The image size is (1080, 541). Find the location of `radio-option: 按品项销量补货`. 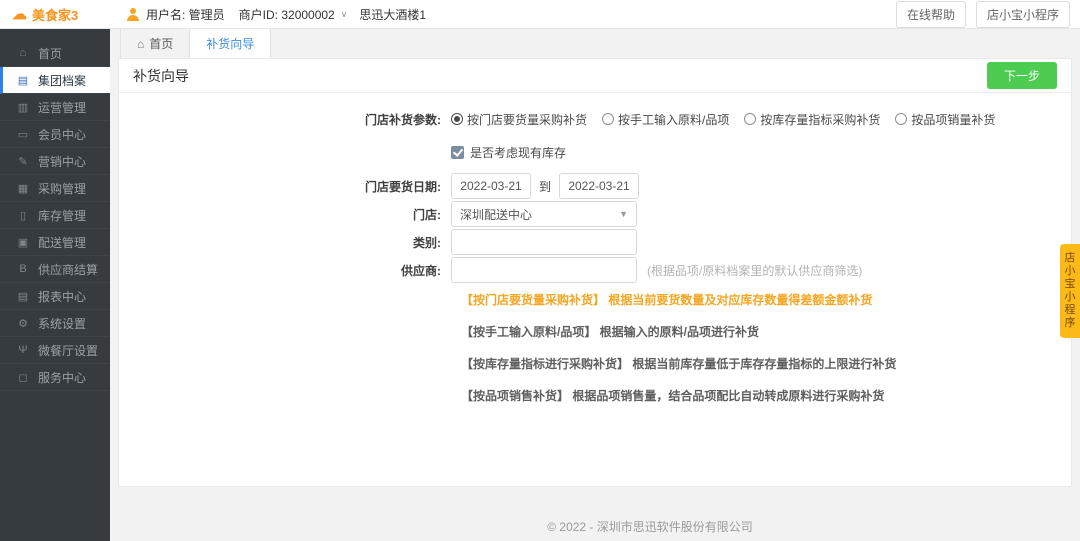

radio-option: 按品项销量补货 is located at coordinates (945, 119).